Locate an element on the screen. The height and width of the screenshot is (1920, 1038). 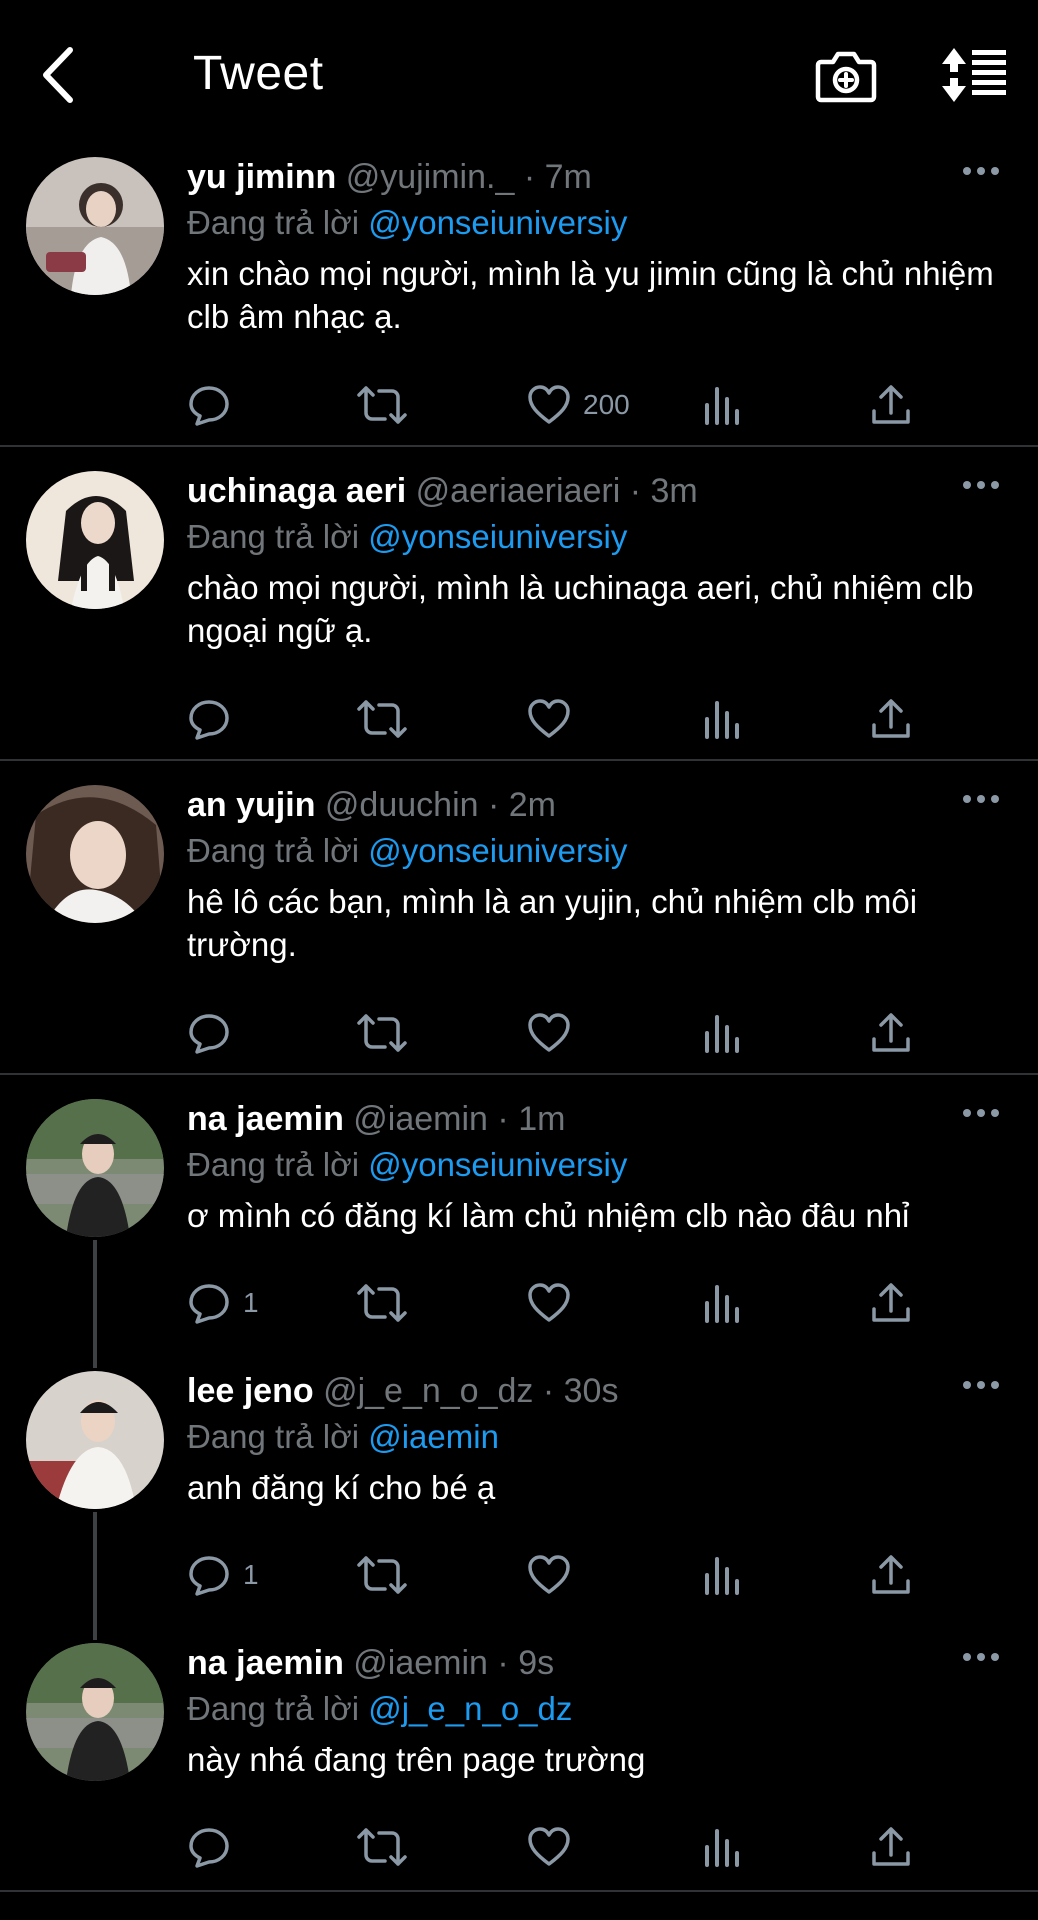
display-name: yu jiminn is located at coordinates (261, 177).